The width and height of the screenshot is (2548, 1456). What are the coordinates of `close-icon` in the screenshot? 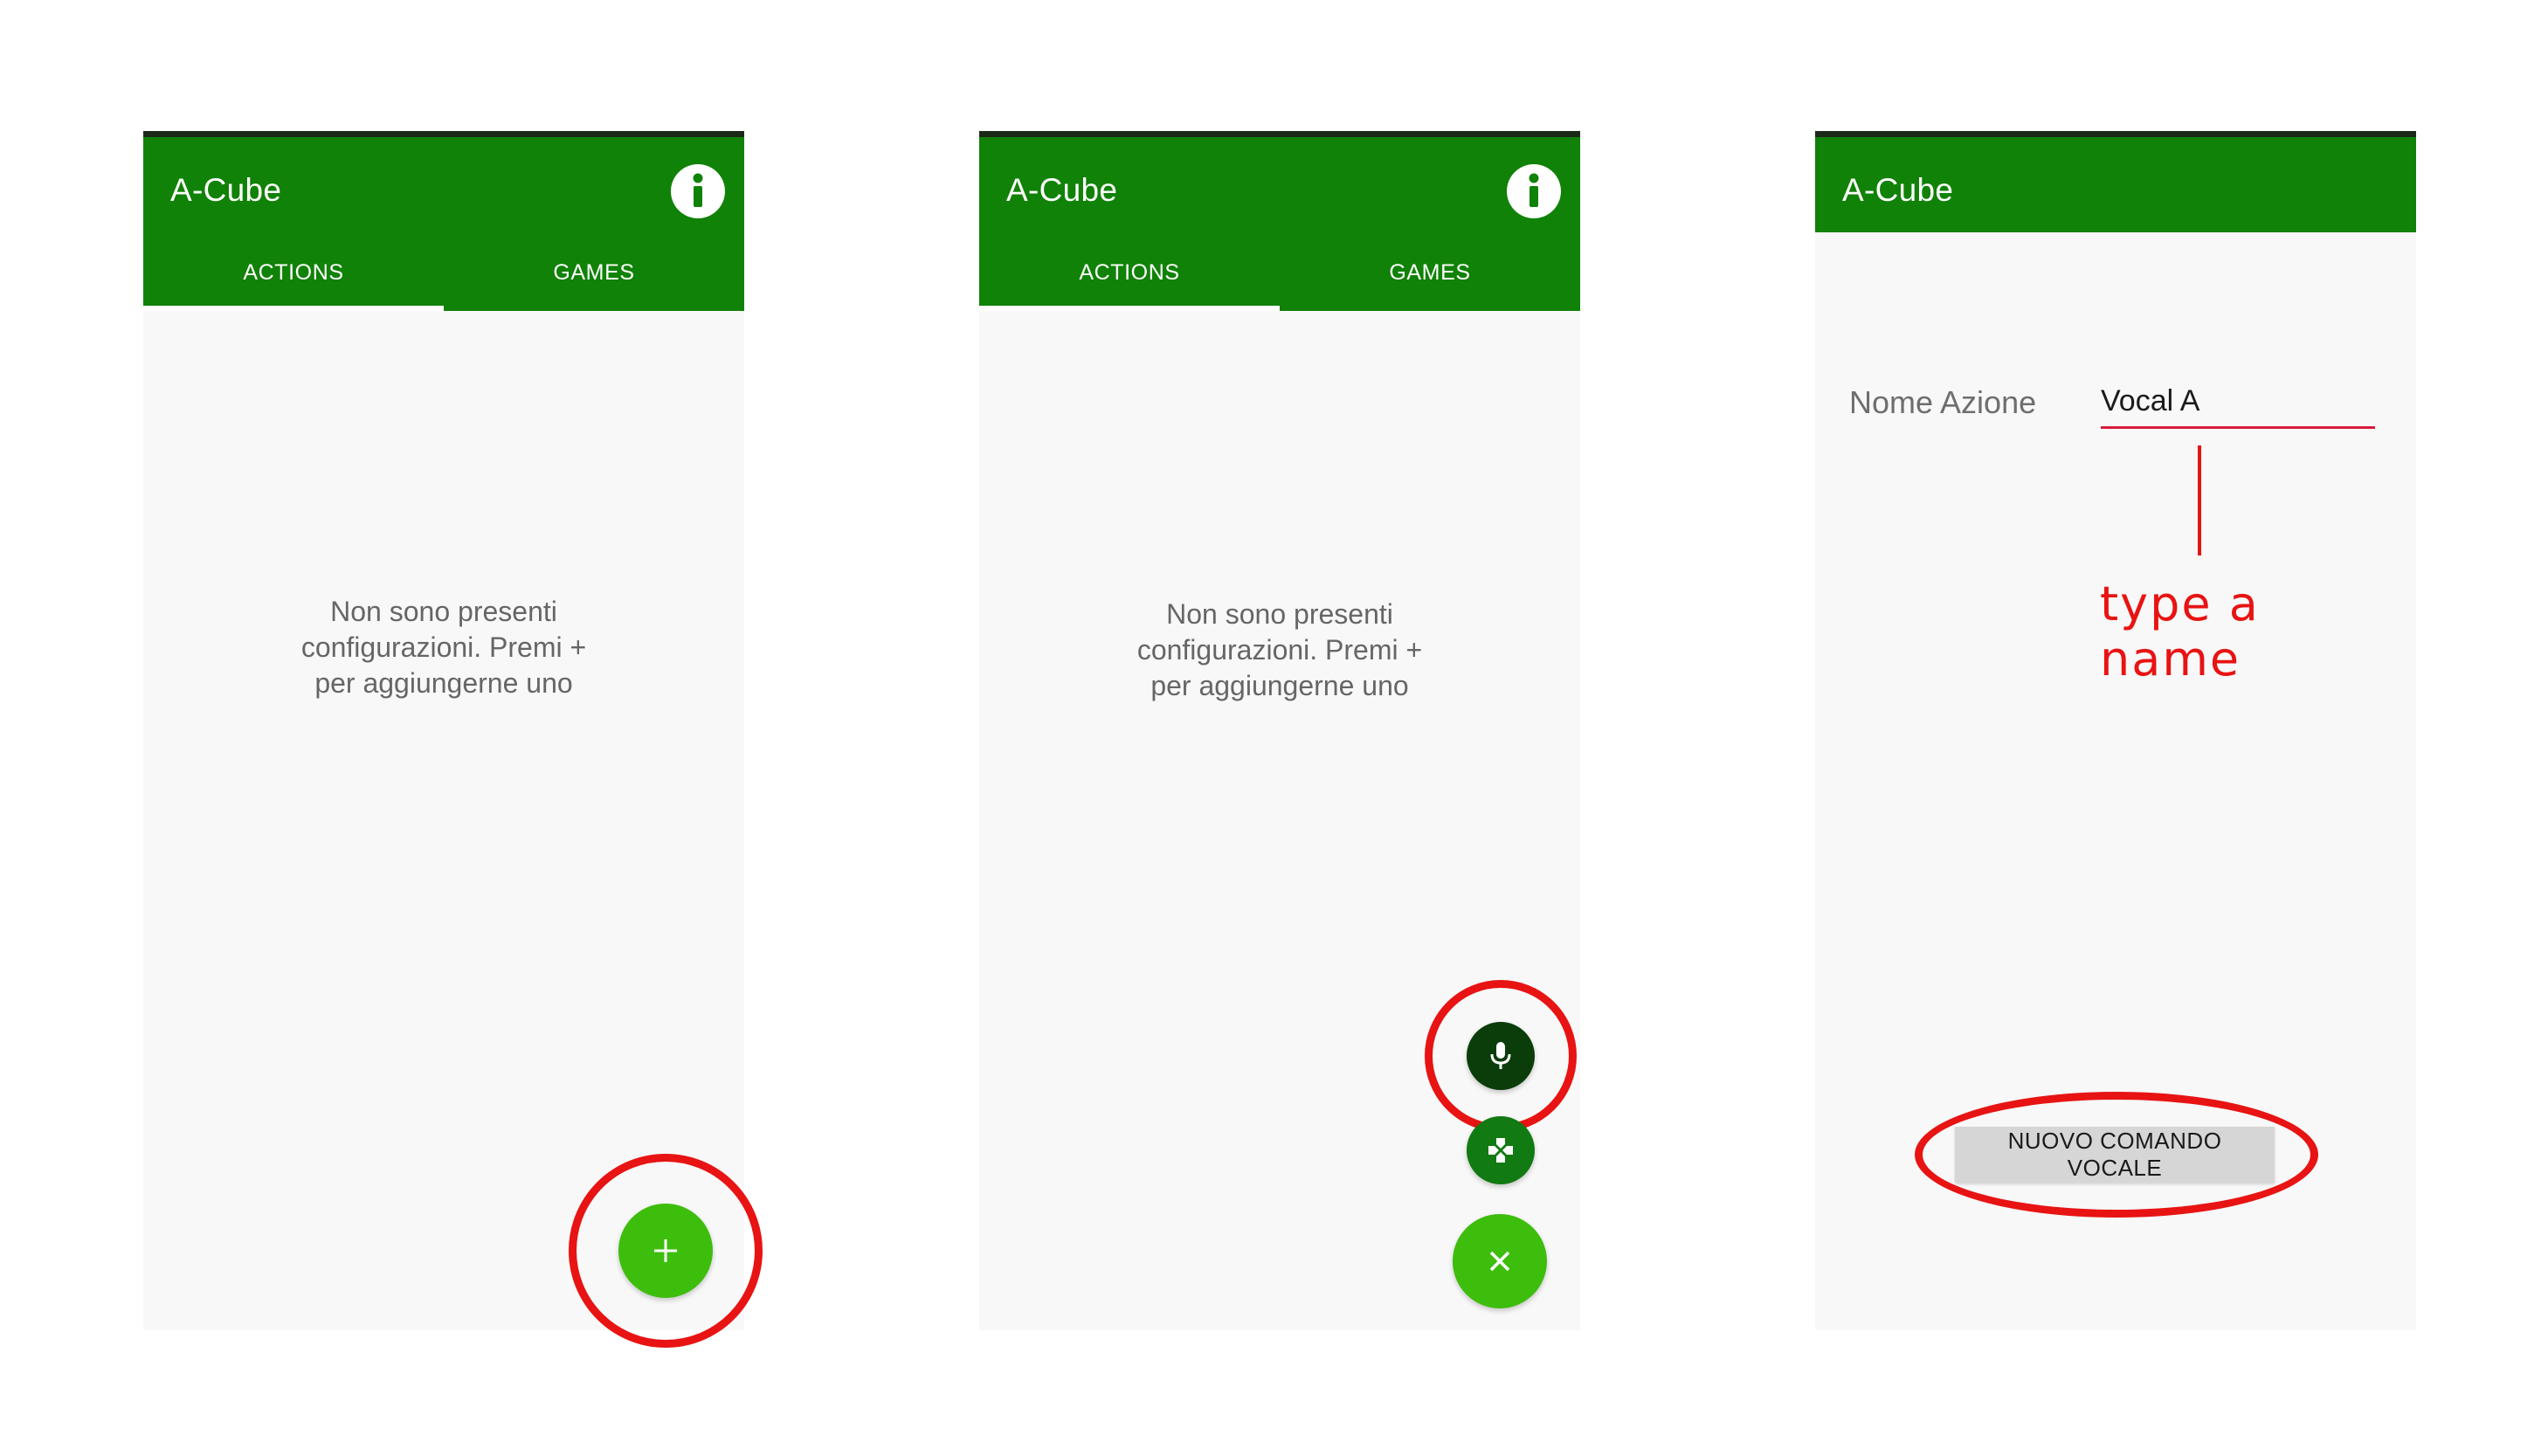 It's located at (1500, 1261).